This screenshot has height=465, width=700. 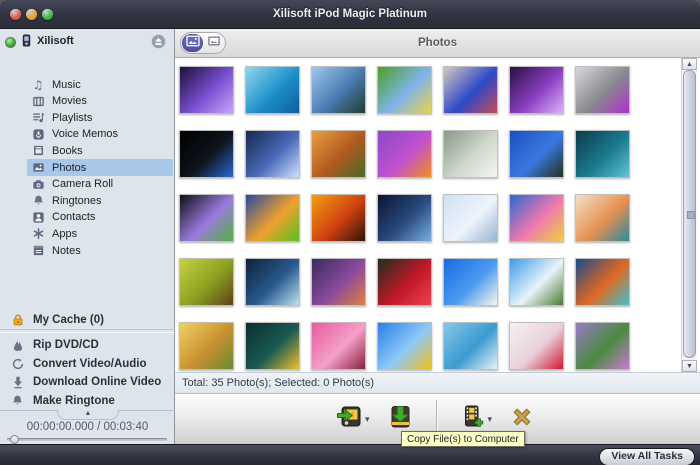 What do you see at coordinates (272, 282) in the screenshot?
I see `photo-thumbnail-sparkle-fairy` at bounding box center [272, 282].